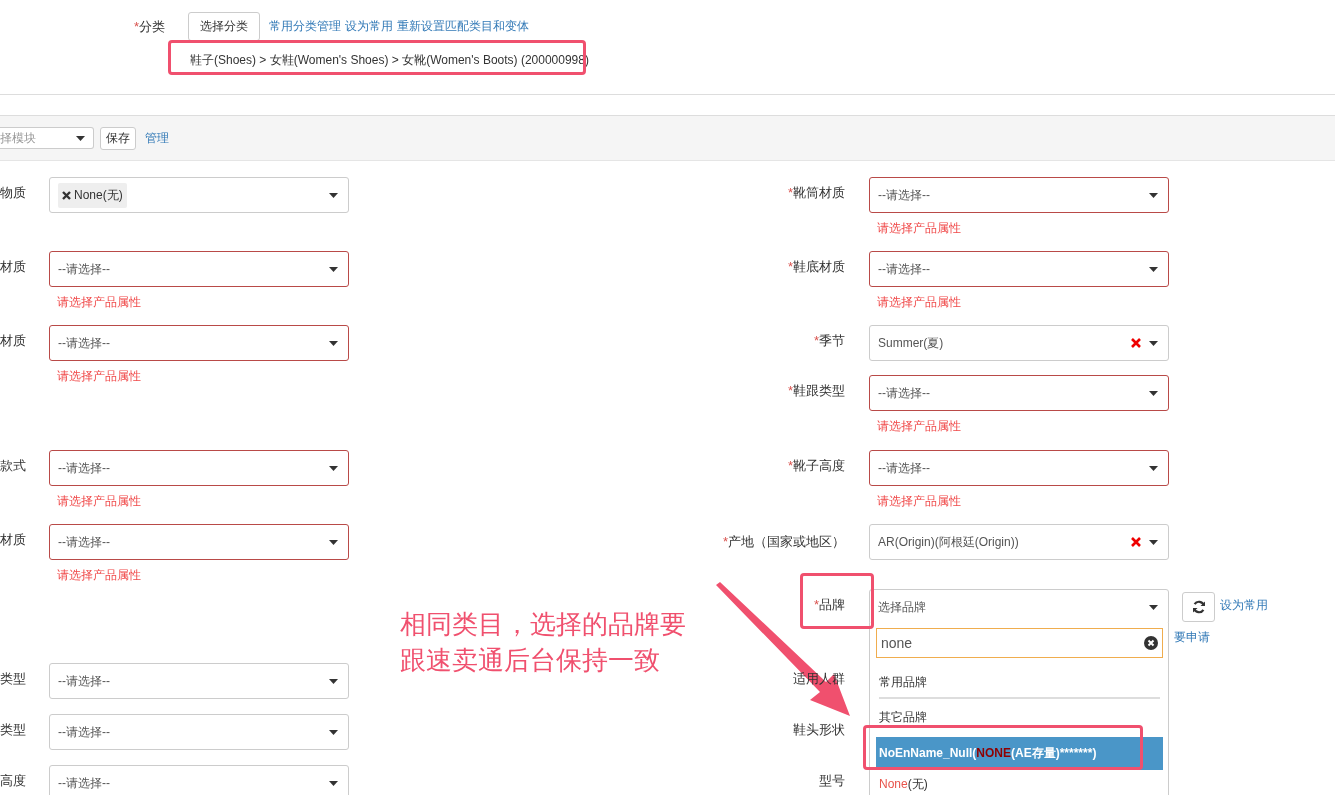 Image resolution: width=1335 pixels, height=795 pixels. I want to click on field-label: 物质, so click(13, 193).